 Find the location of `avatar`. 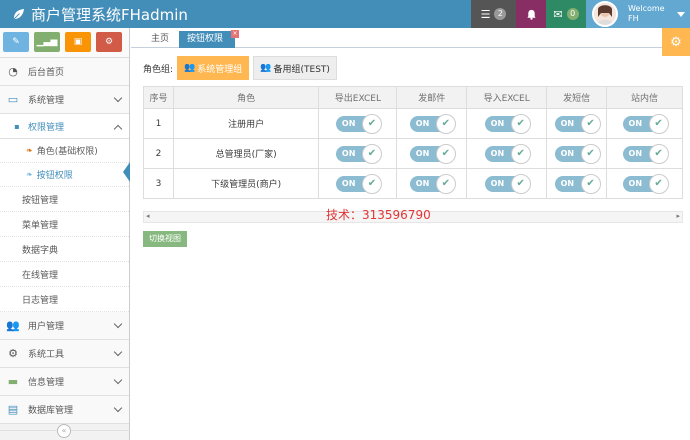

avatar is located at coordinates (605, 14).